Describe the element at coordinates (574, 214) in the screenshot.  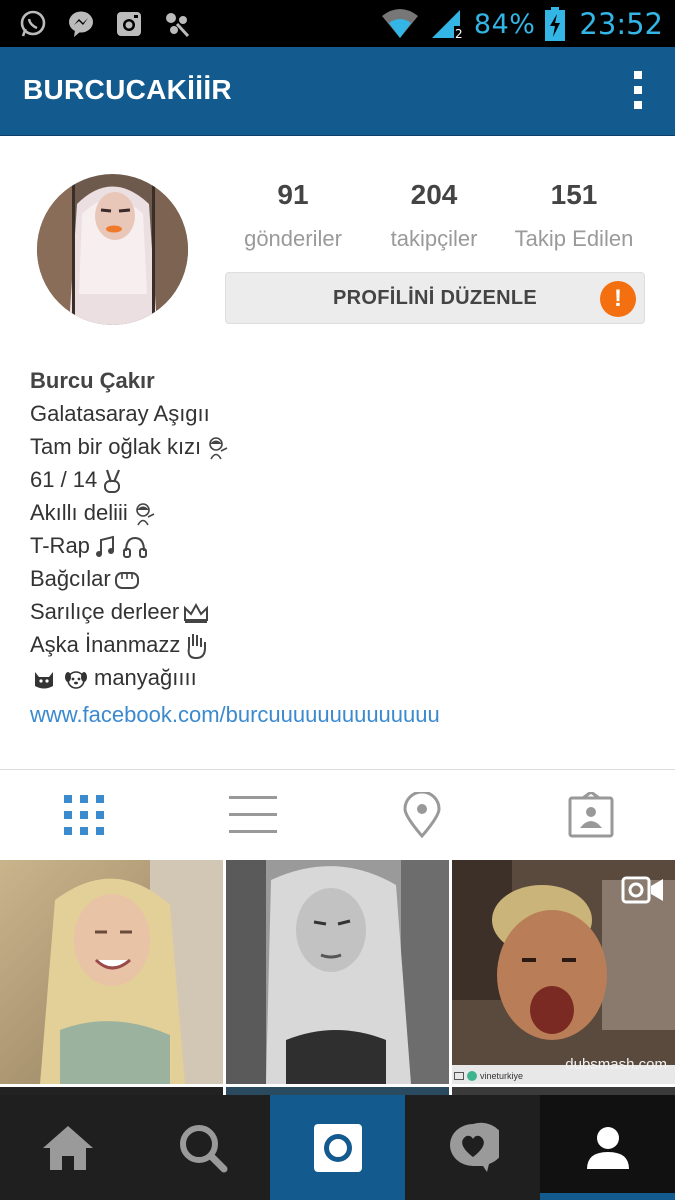
I see `following-count-stat: 151 Takip Edilen` at that location.